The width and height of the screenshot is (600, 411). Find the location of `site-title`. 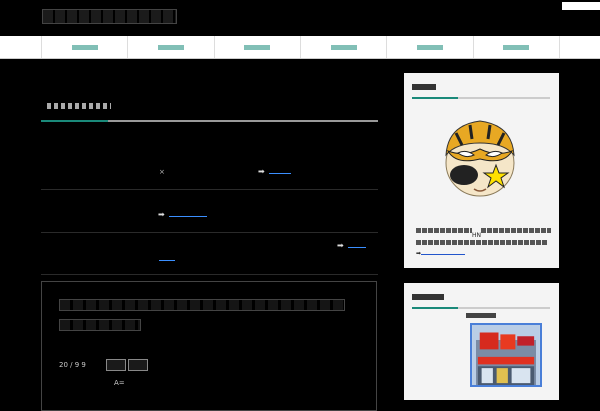

site-title is located at coordinates (109, 18).